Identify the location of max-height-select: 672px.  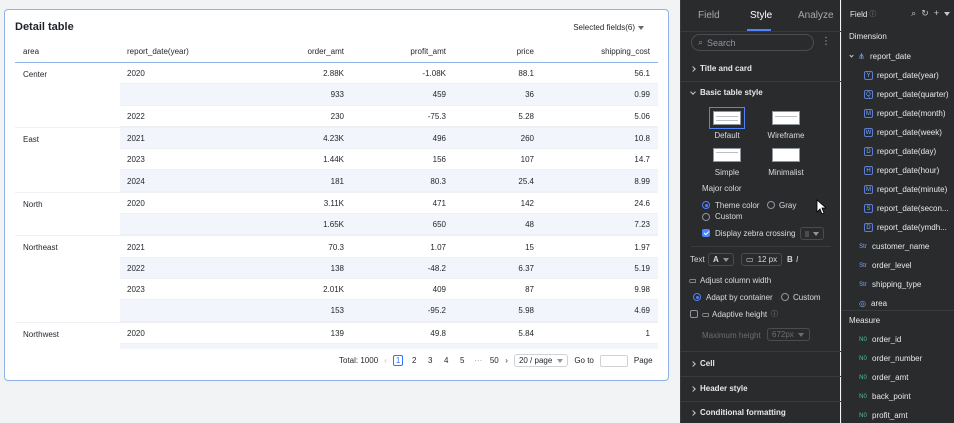
(788, 334).